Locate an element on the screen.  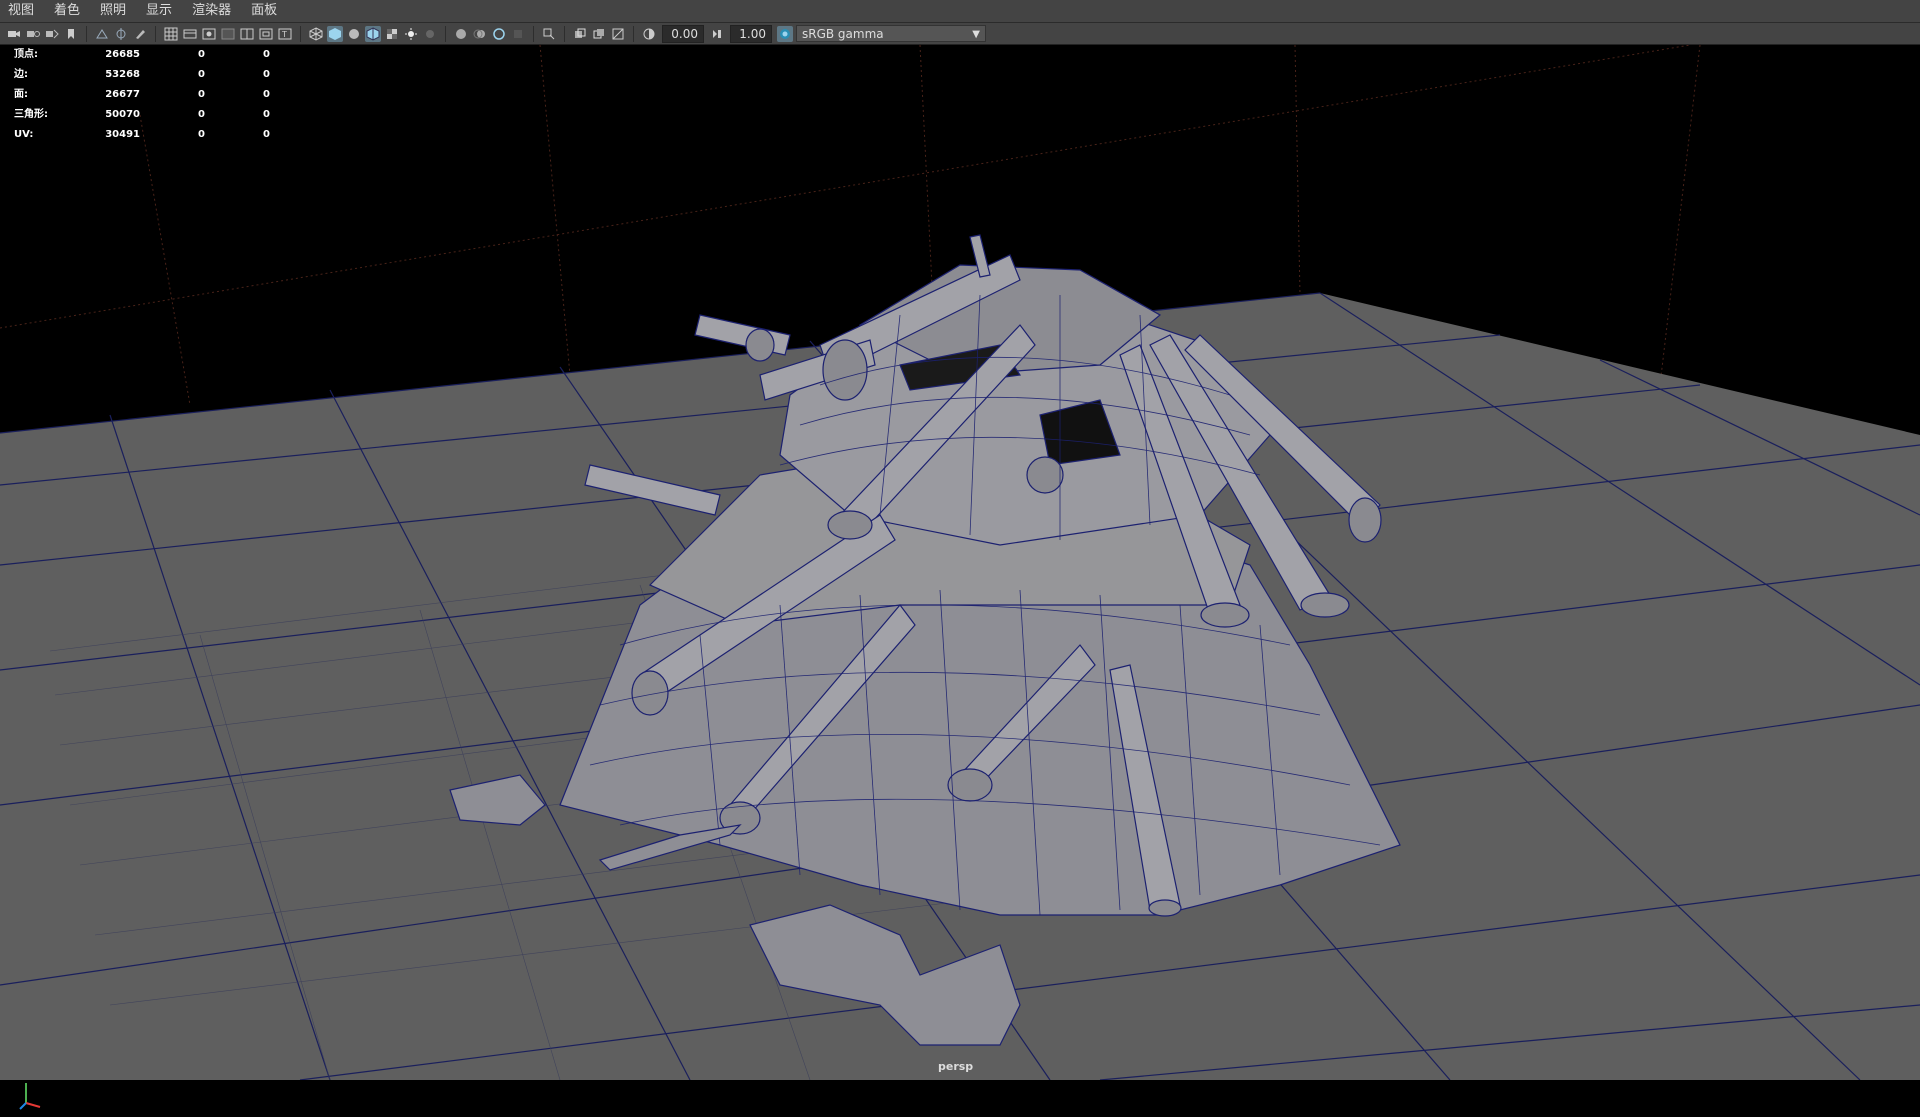
hud-value: 26677 is located at coordinates (122, 94).